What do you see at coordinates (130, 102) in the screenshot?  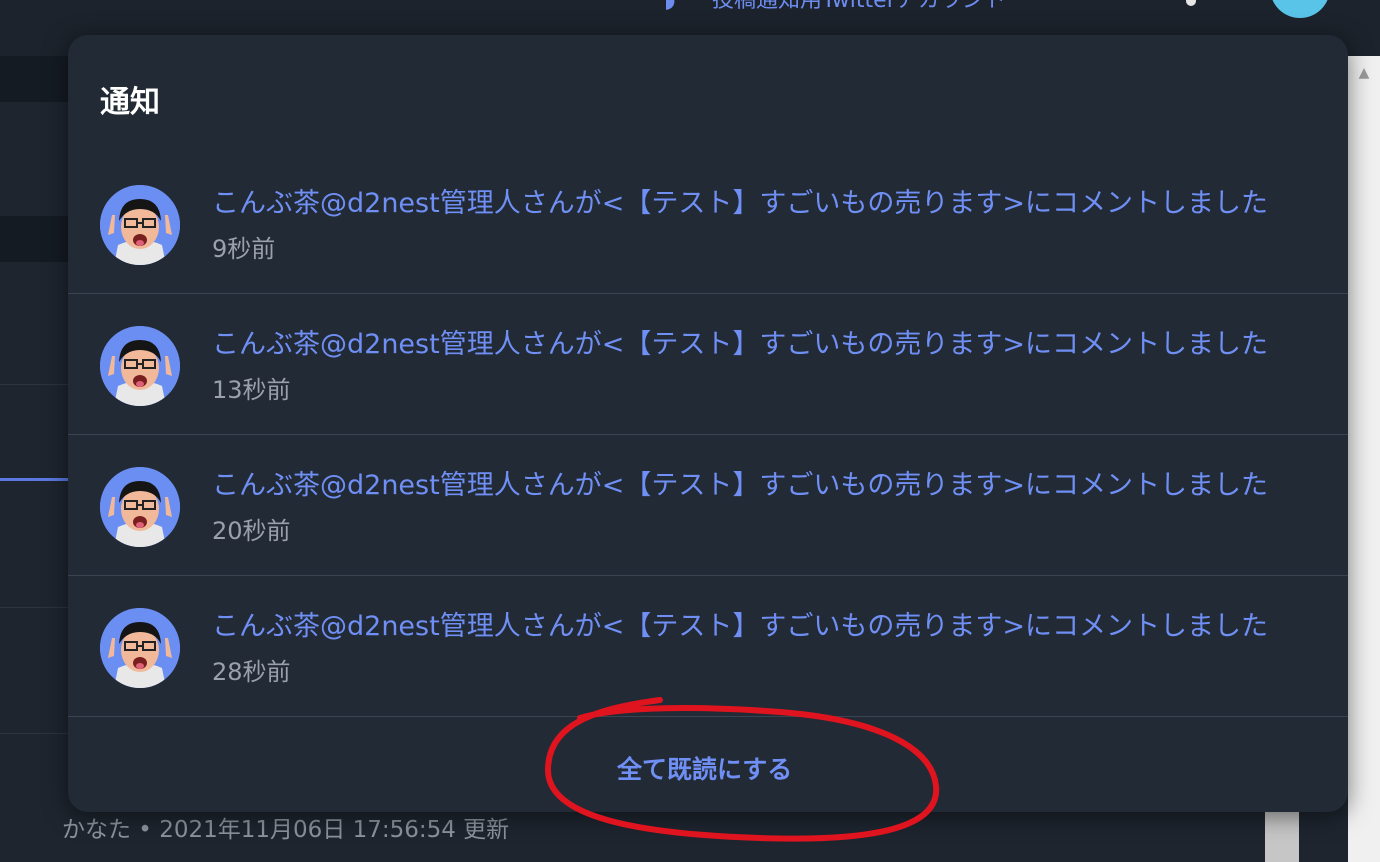 I see `notification-title: 通知` at bounding box center [130, 102].